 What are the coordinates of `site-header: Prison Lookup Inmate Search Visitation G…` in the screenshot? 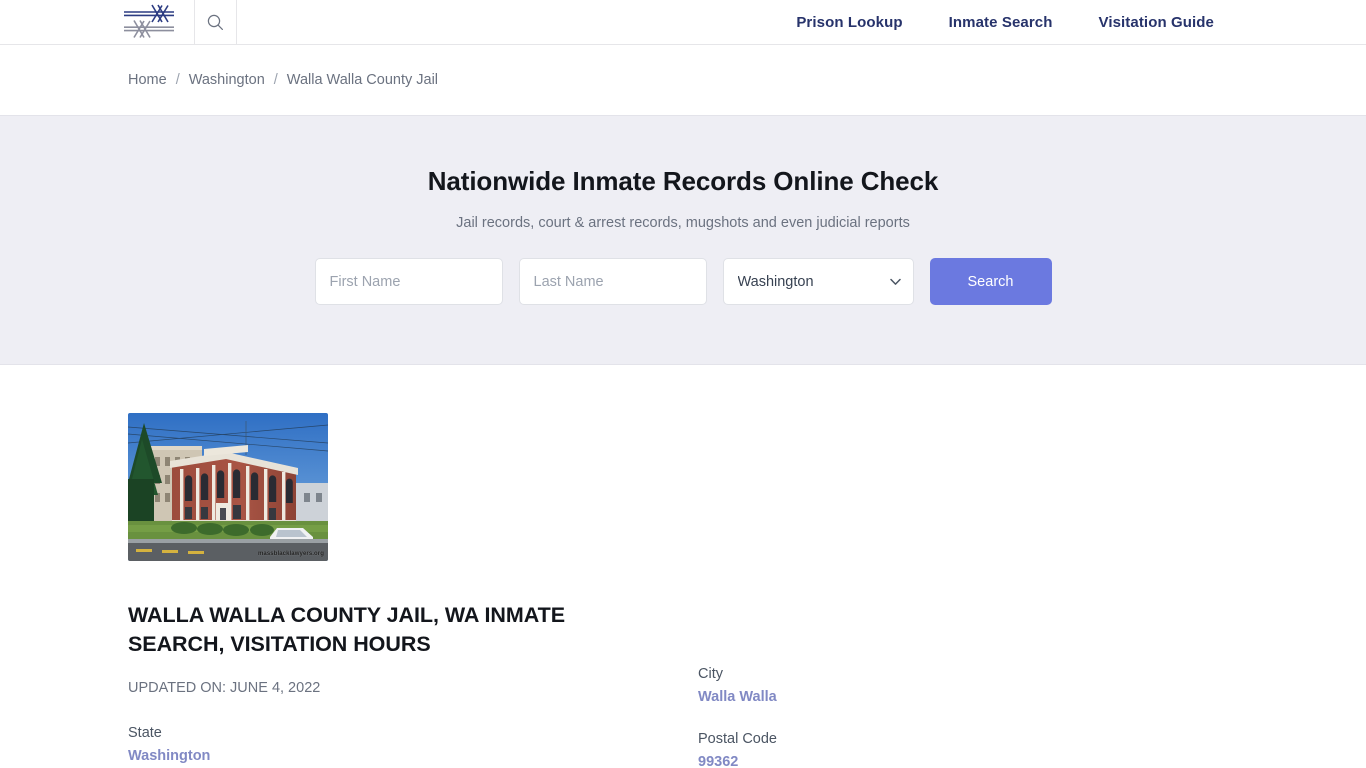 It's located at (683, 22).